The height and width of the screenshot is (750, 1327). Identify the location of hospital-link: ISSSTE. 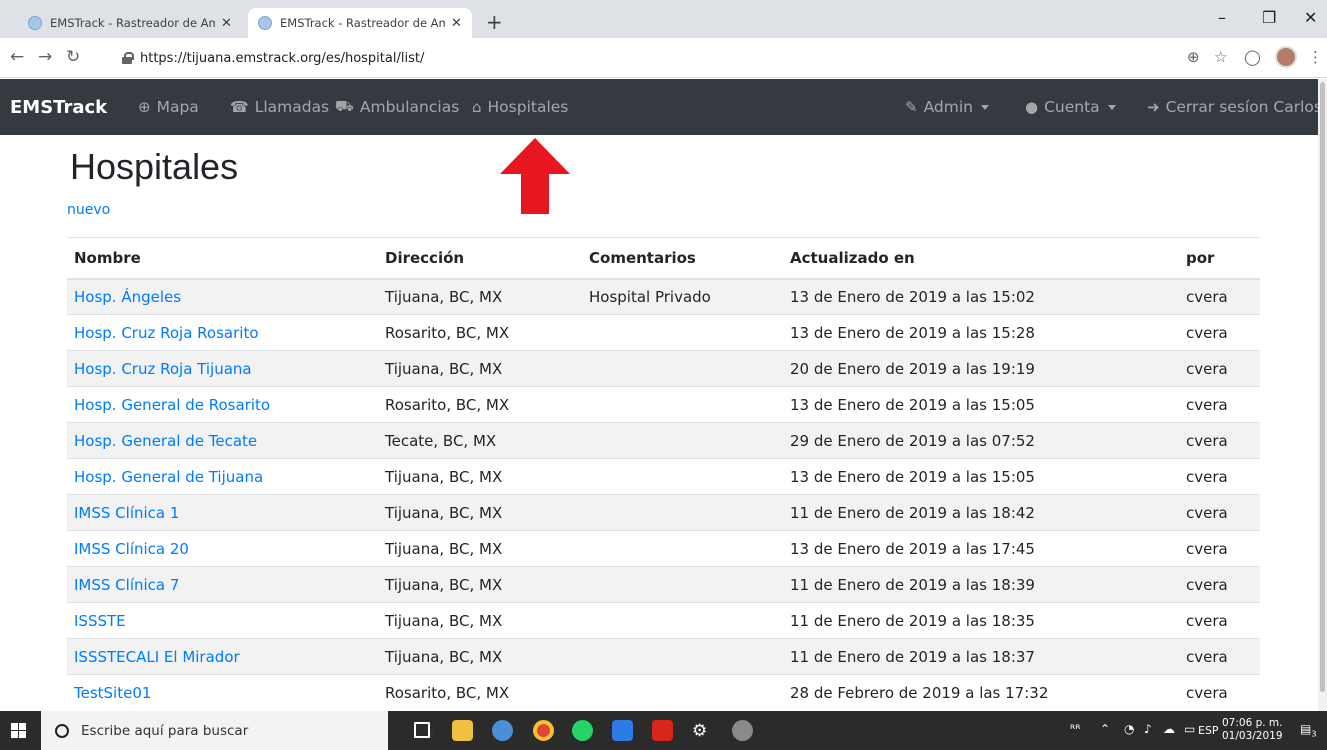
(100, 621).